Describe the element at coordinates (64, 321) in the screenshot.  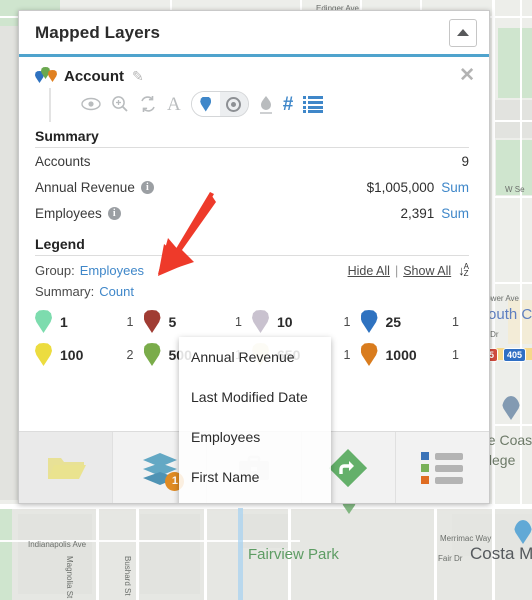
I see `legend-value: 1` at that location.